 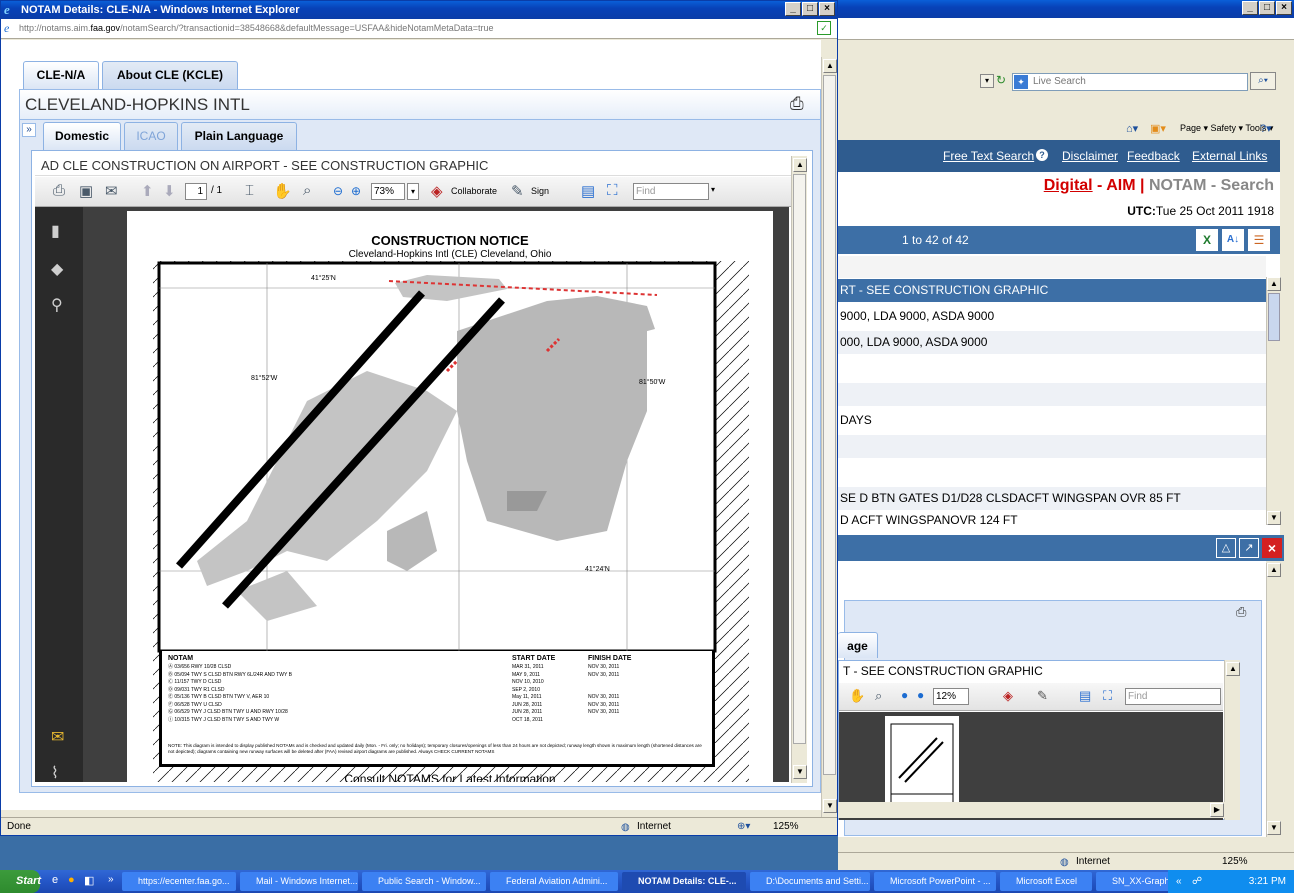 I want to click on back-zoom-field: 12%, so click(x=951, y=696).